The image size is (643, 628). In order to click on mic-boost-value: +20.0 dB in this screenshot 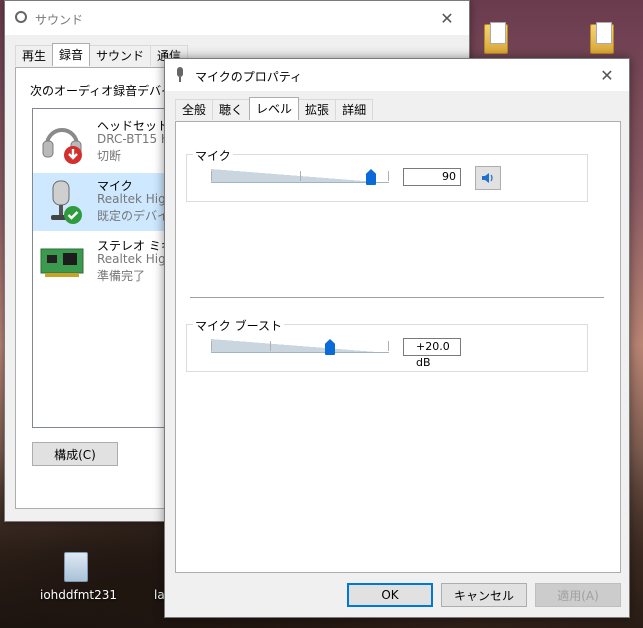, I will do `click(432, 353)`.